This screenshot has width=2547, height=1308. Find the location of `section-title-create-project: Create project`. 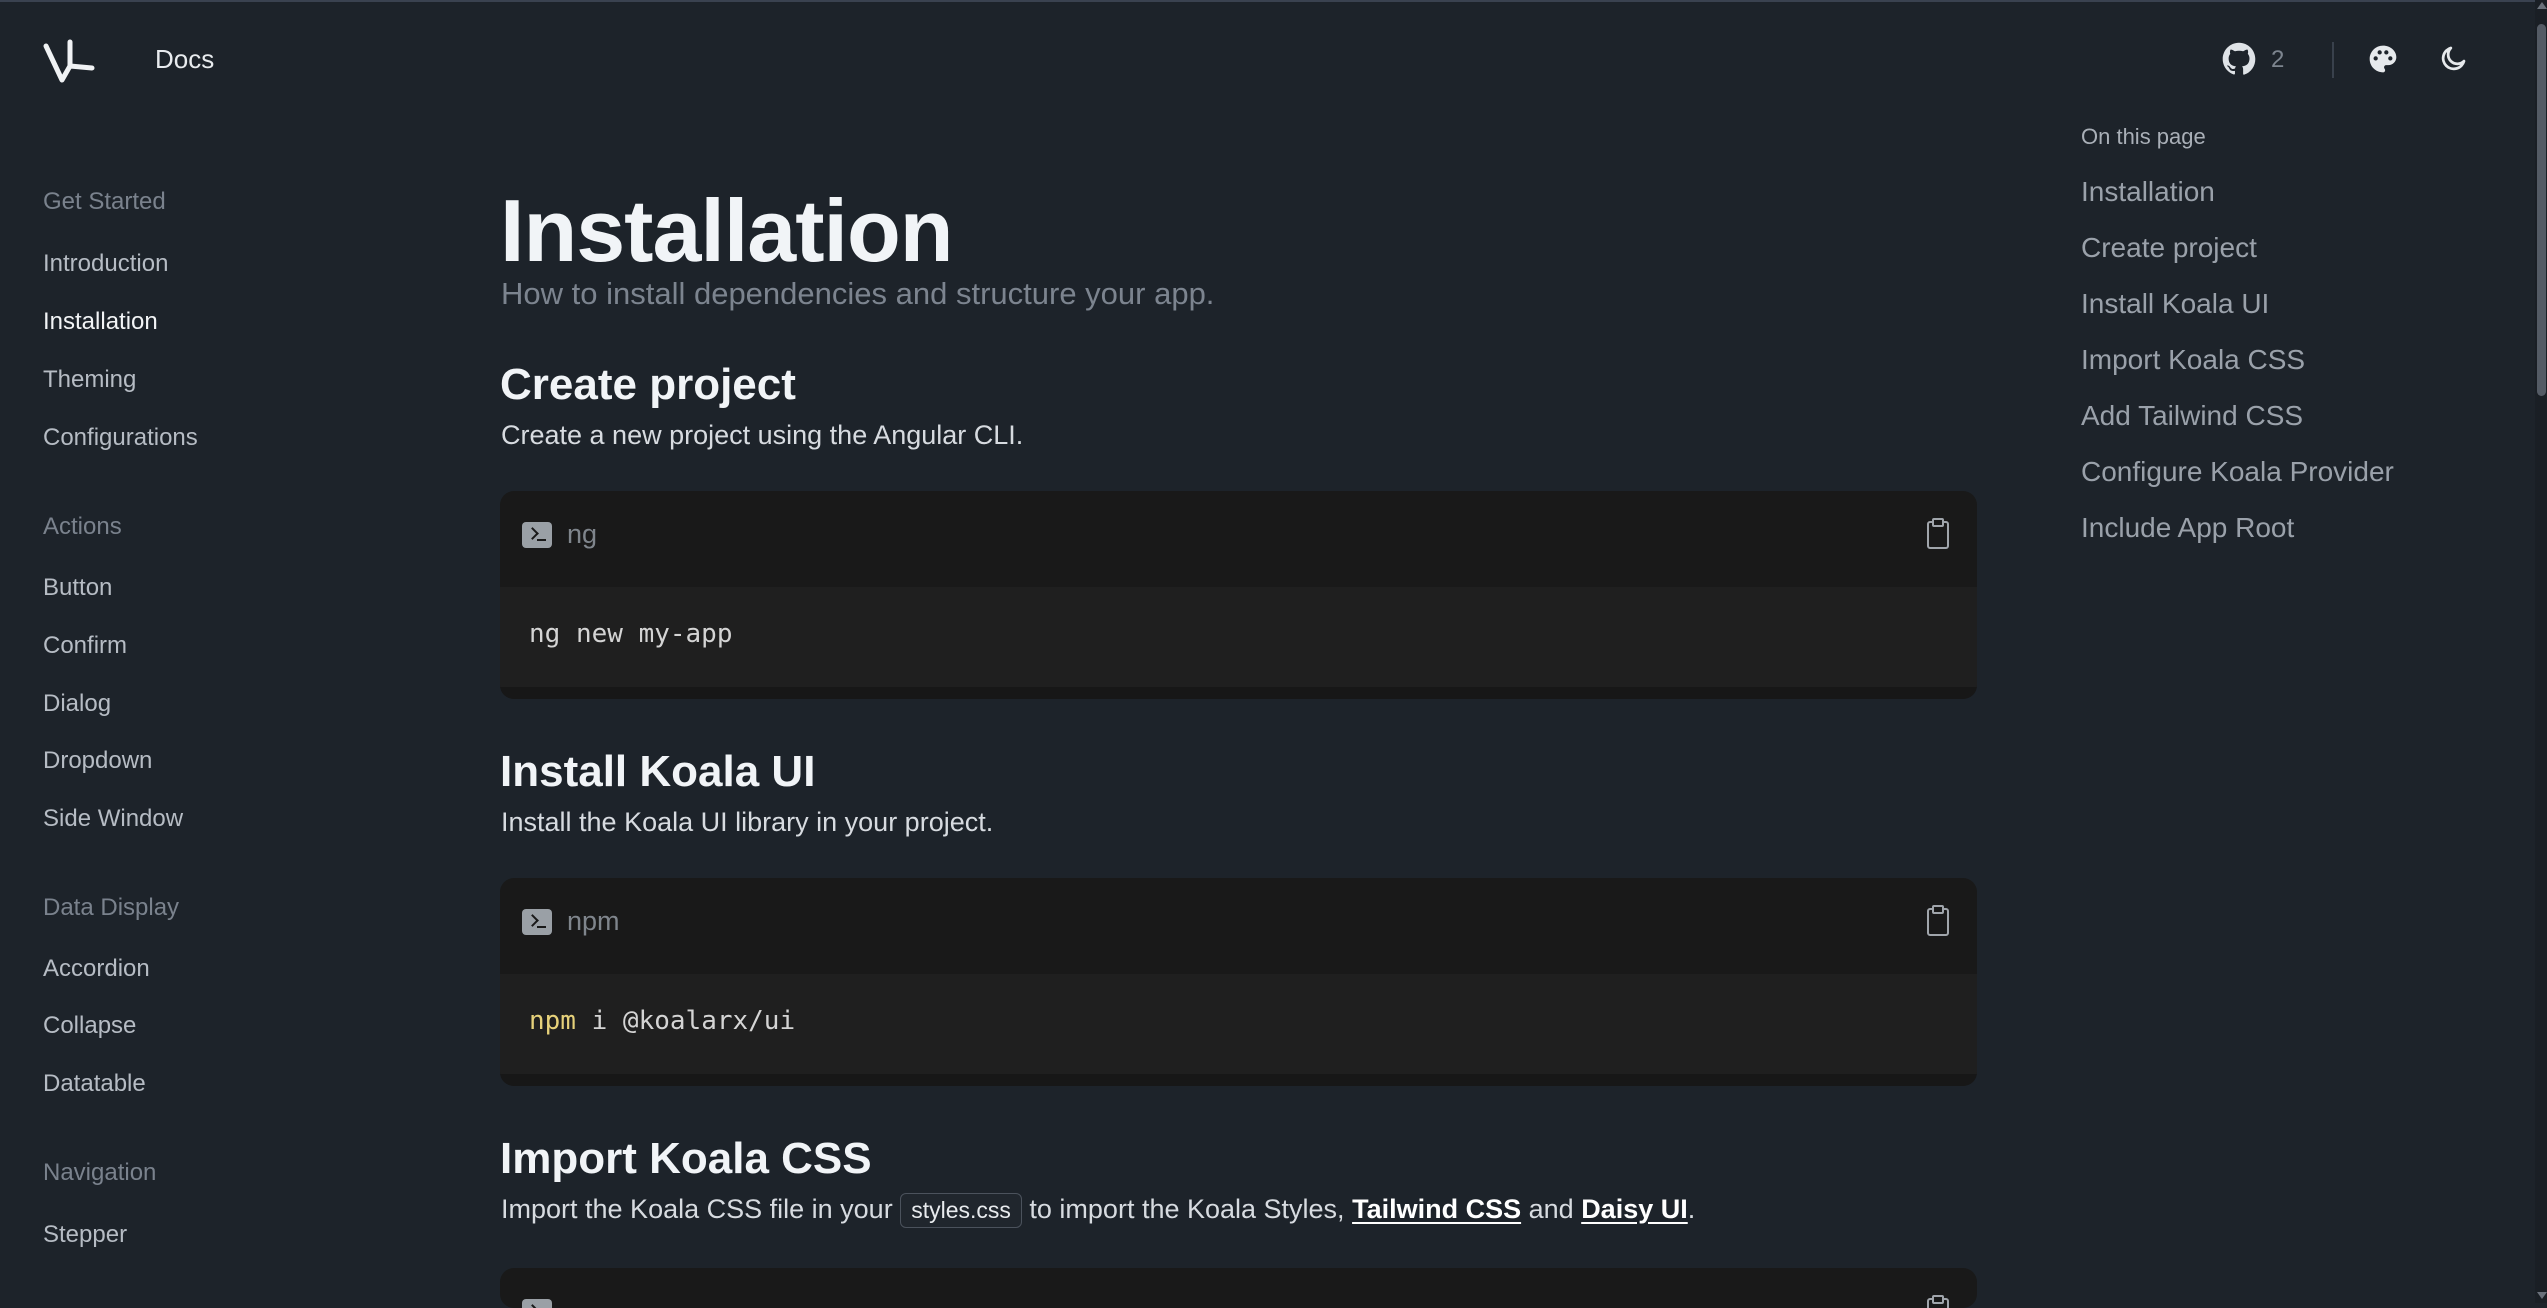

section-title-create-project: Create project is located at coordinates (648, 384).